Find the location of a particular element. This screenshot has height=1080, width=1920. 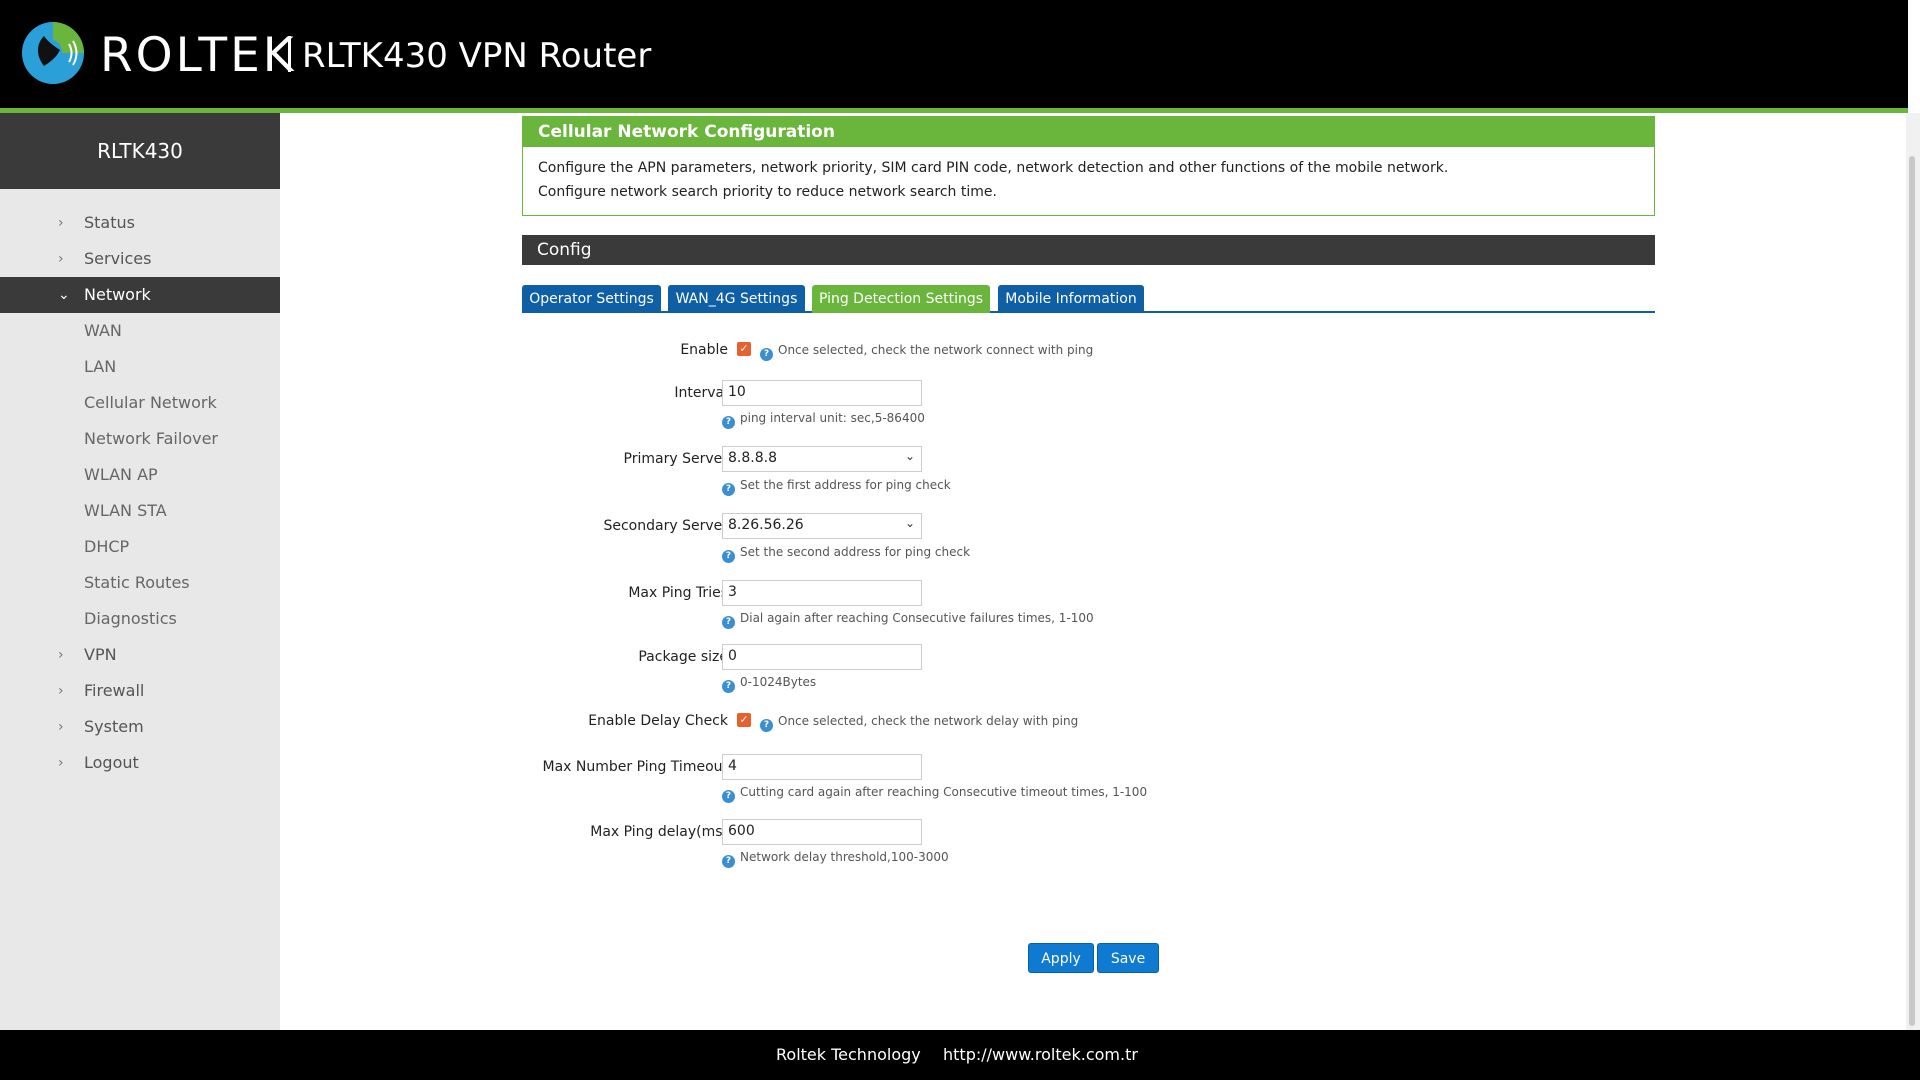

primary-server-value: 8.8.8.8 is located at coordinates (752, 458).